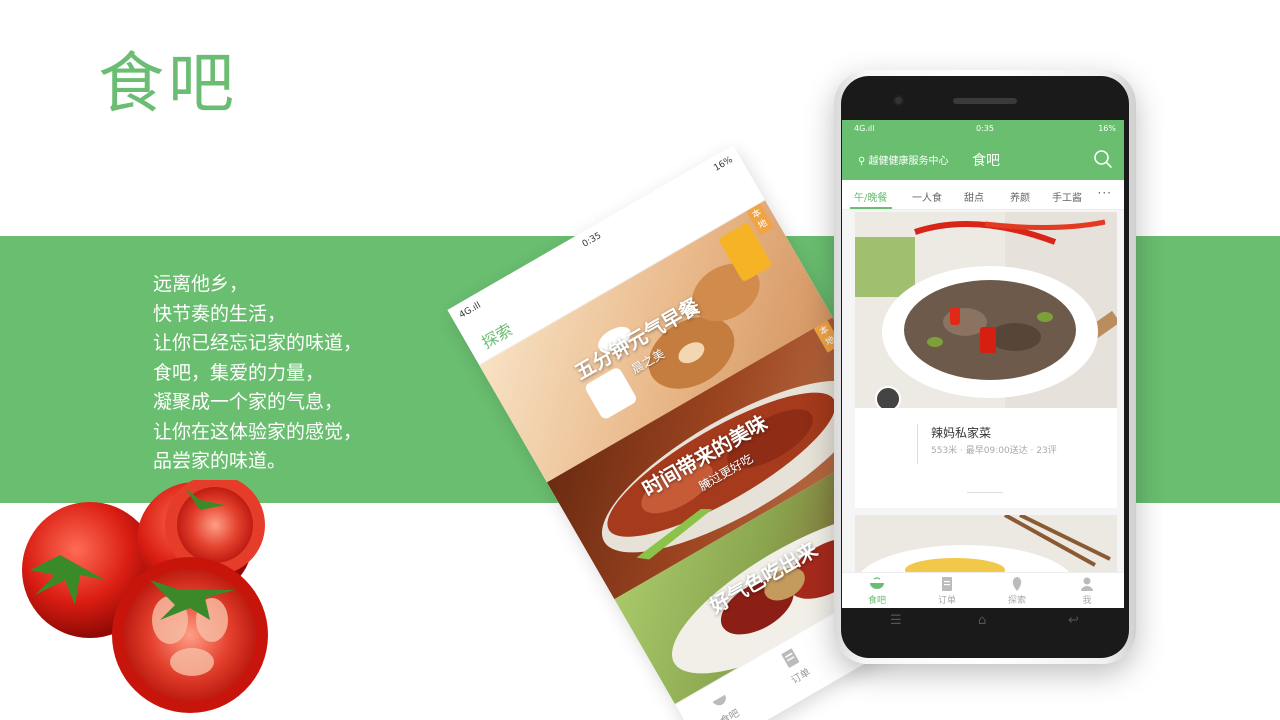 The height and width of the screenshot is (720, 1280). Describe the element at coordinates (862, 161) in the screenshot. I see `location-pin-icon: ⚲` at that location.